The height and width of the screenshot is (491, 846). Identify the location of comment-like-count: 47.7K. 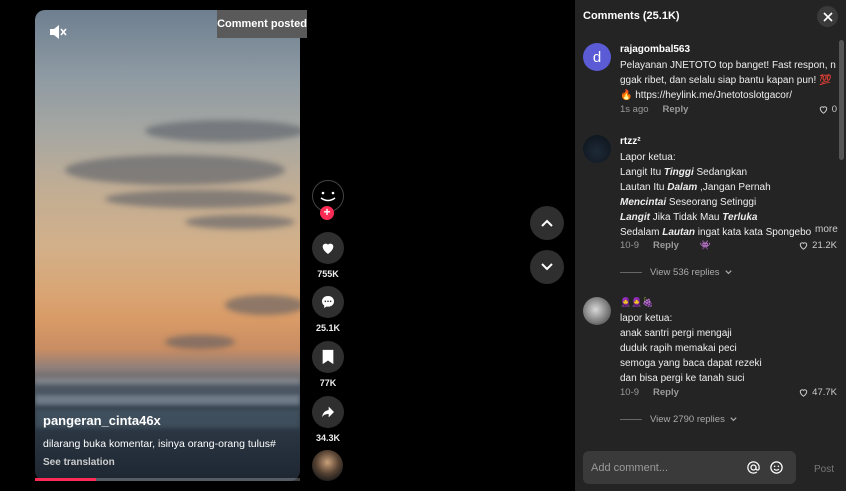
(824, 392).